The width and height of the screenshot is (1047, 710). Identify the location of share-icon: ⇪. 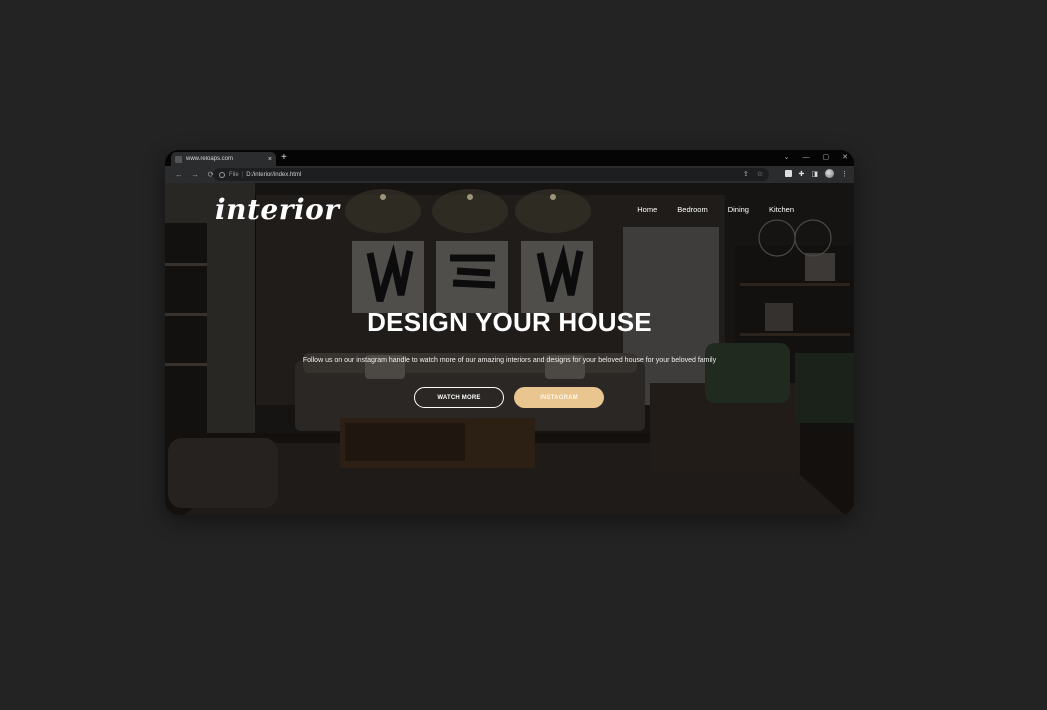
(746, 174).